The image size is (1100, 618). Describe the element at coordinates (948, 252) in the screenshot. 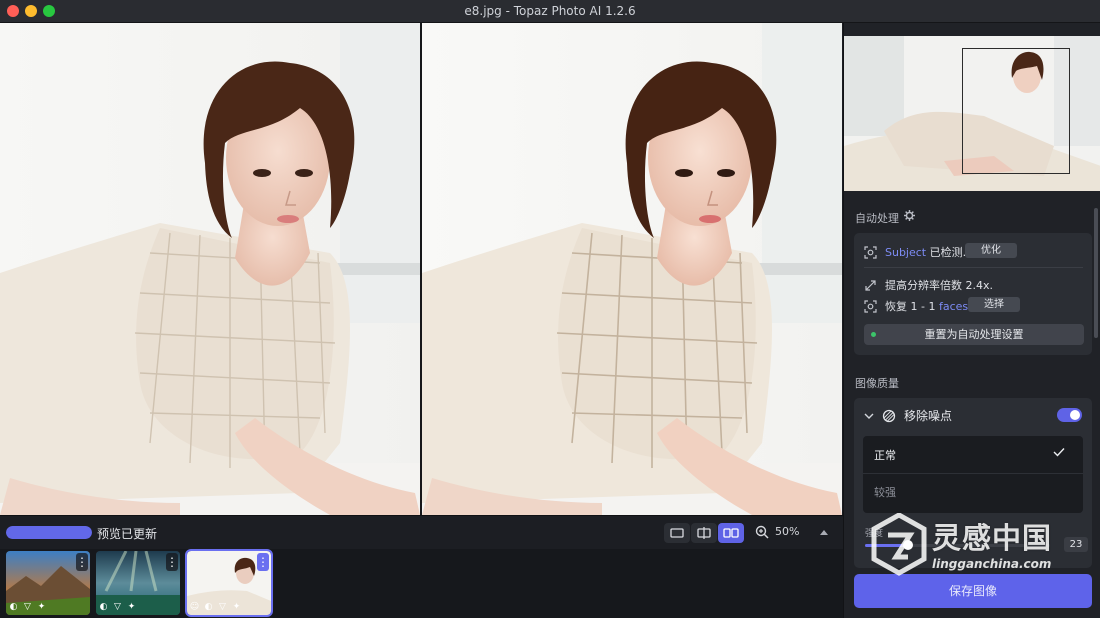

I see `subject-status: 已检测.` at that location.